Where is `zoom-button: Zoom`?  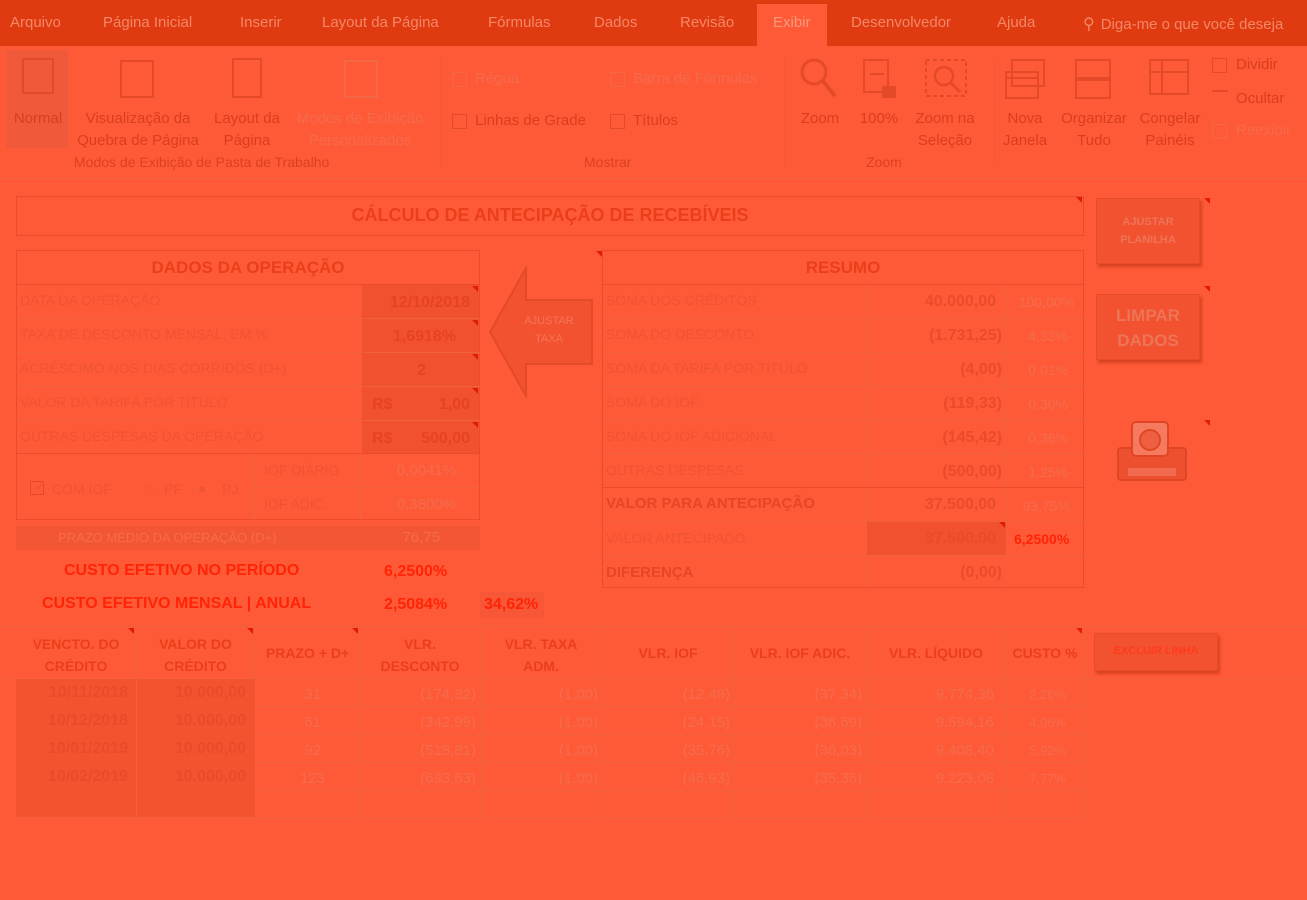
zoom-button: Zoom is located at coordinates (820, 99).